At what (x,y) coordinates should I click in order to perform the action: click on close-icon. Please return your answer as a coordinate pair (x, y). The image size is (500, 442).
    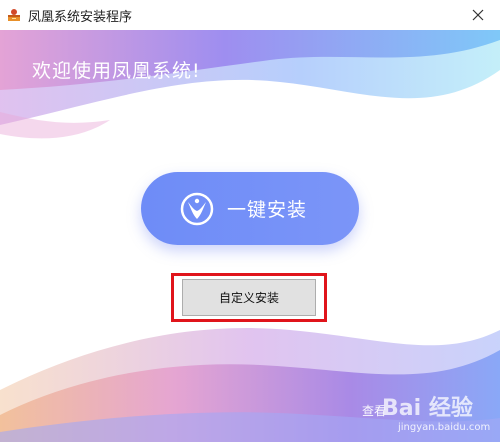
    Looking at the image, I should click on (478, 15).